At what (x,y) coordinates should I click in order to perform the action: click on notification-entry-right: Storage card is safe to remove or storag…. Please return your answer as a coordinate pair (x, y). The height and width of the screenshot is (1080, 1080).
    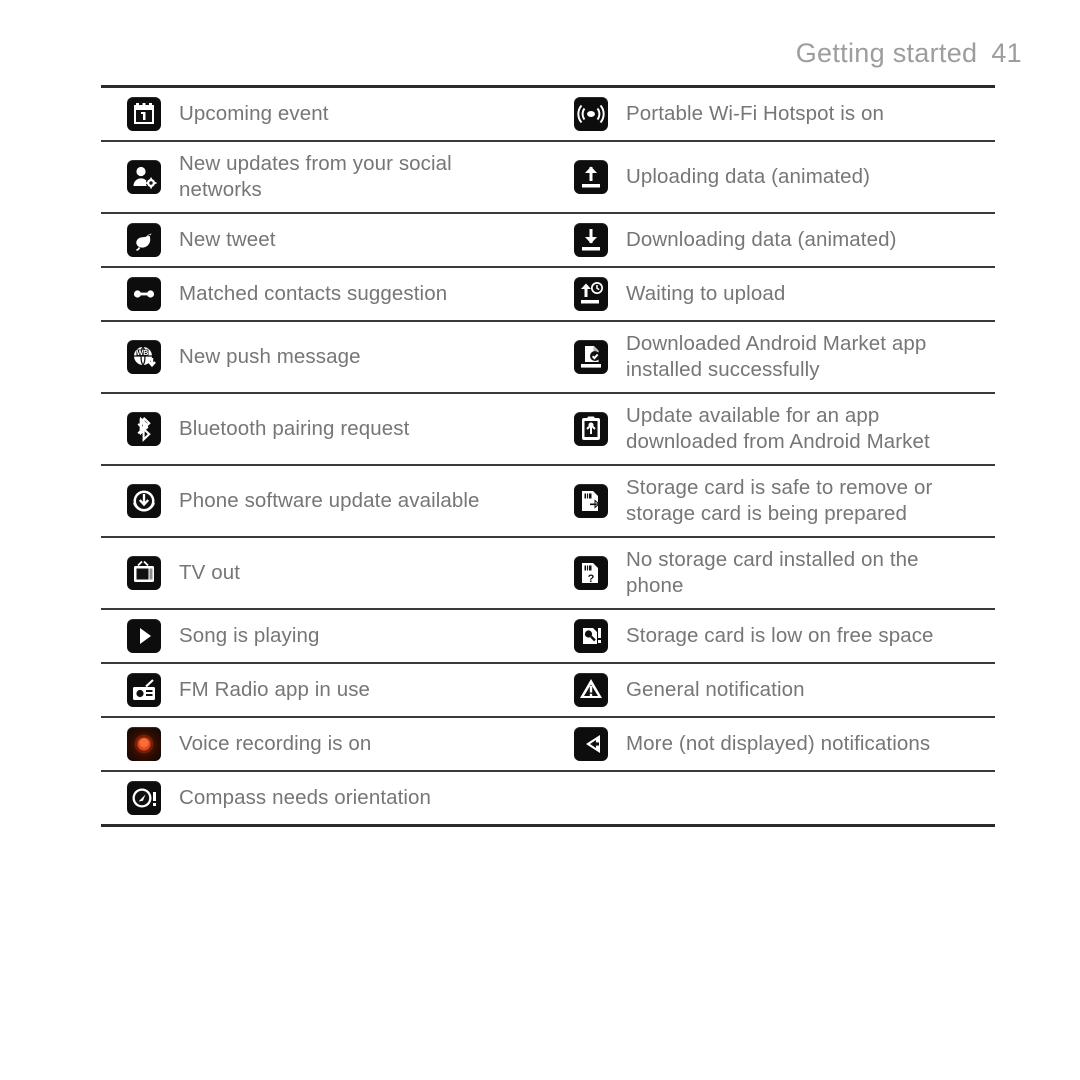
    Looking at the image, I should click on (771, 501).